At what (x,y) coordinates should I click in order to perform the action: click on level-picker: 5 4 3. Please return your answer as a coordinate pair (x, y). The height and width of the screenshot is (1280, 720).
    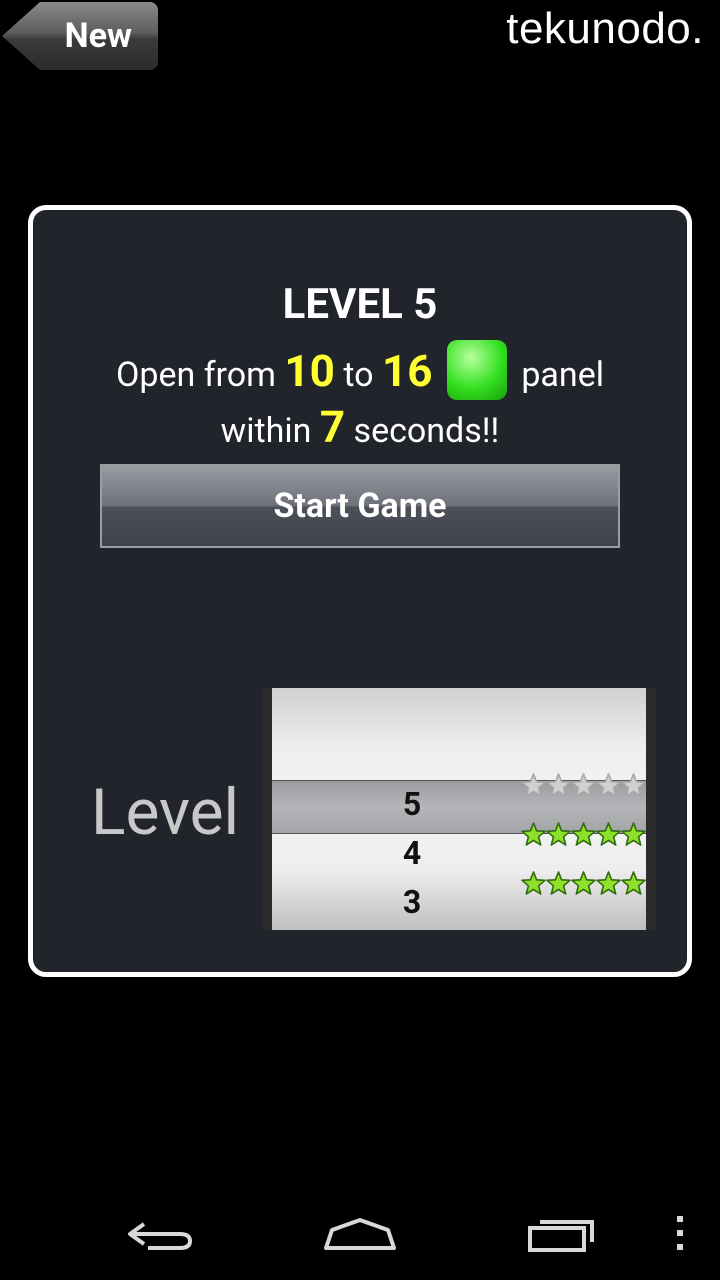
    Looking at the image, I should click on (459, 809).